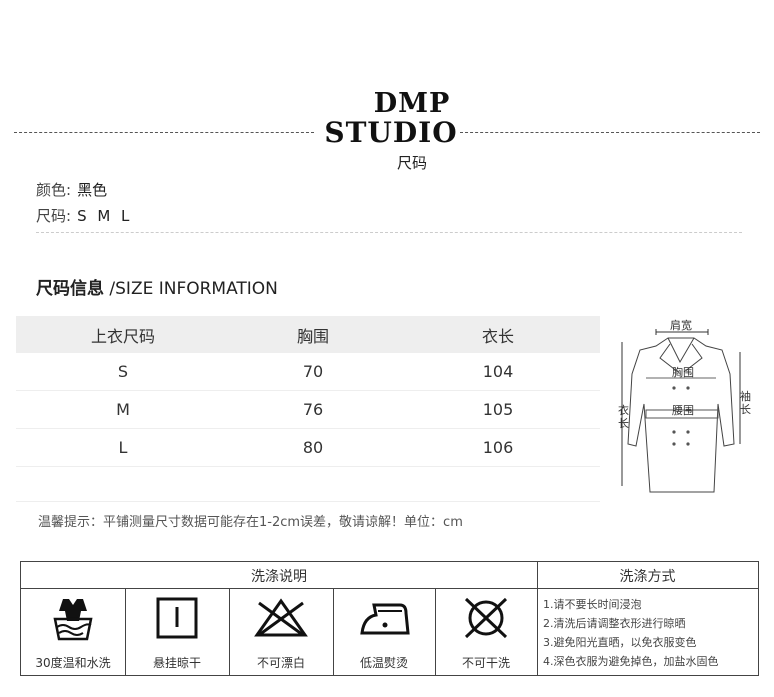  What do you see at coordinates (73, 620) in the screenshot?
I see `hand-wash-icon` at bounding box center [73, 620].